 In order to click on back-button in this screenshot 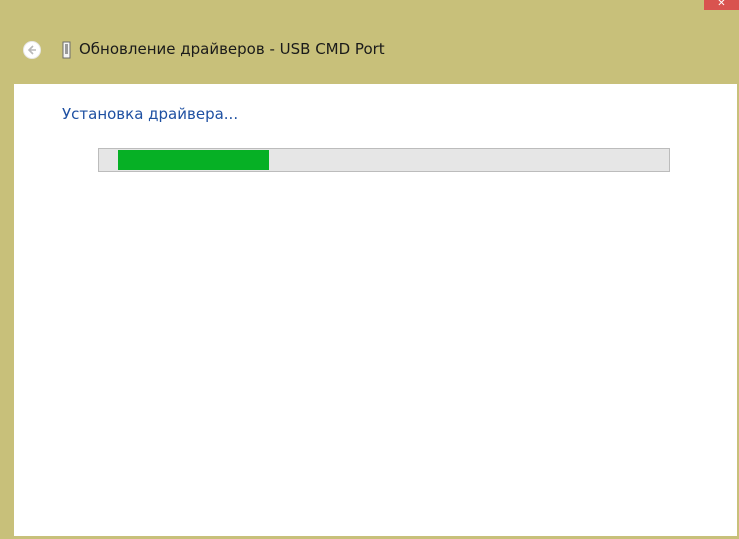, I will do `click(32, 50)`.